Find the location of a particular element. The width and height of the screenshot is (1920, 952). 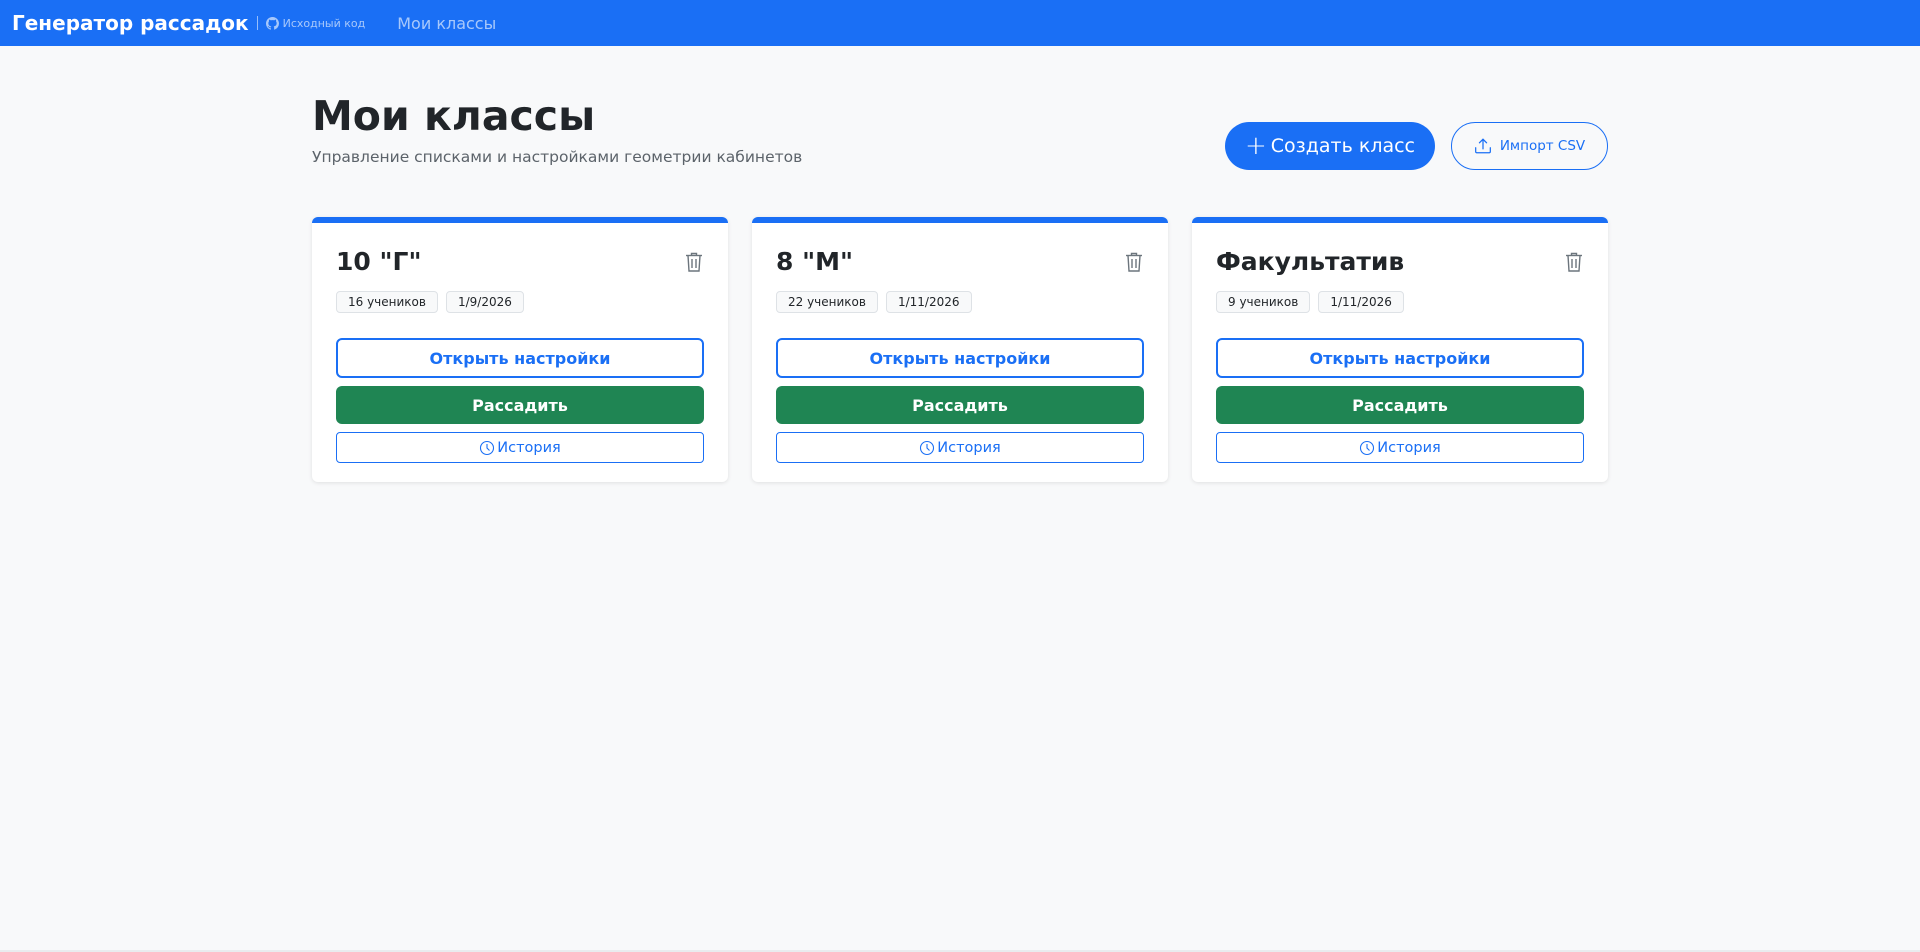

create-class-button: + Создать класс is located at coordinates (1330, 146).